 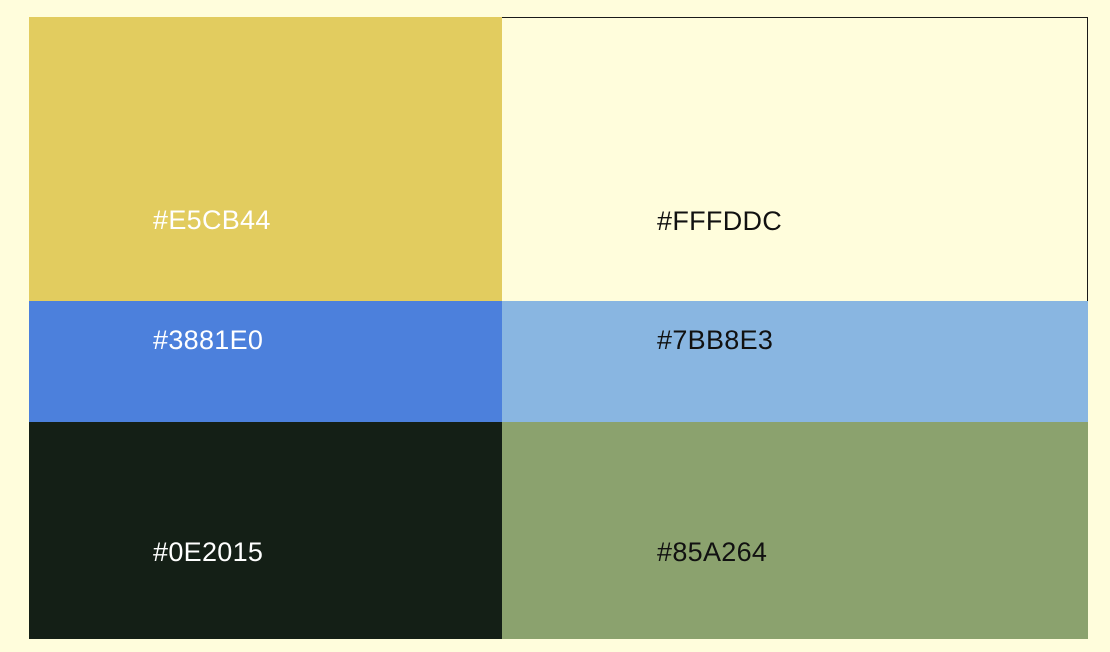 What do you see at coordinates (208, 340) in the screenshot?
I see `swatch-hex-label: #3881E0` at bounding box center [208, 340].